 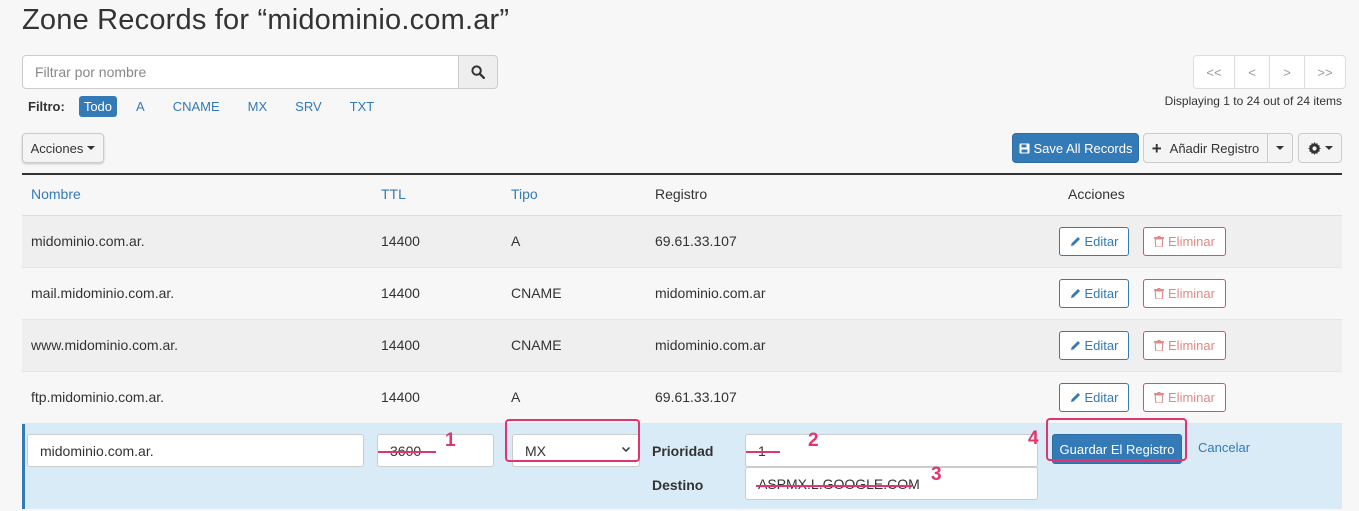 What do you see at coordinates (626, 449) in the screenshot?
I see `chevron-down-icon` at bounding box center [626, 449].